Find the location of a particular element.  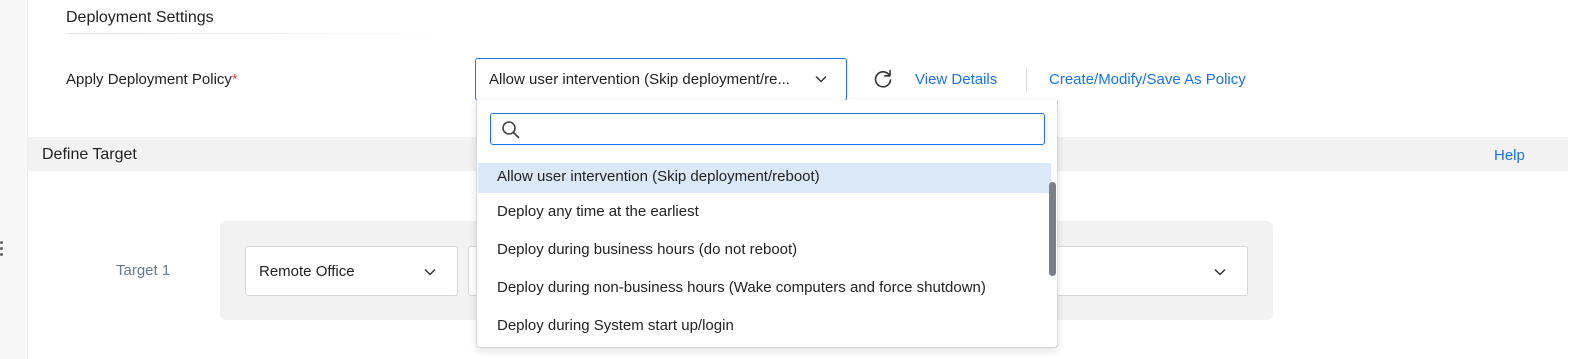

dropdown-option: Deploy during System start up/login is located at coordinates (764, 330).